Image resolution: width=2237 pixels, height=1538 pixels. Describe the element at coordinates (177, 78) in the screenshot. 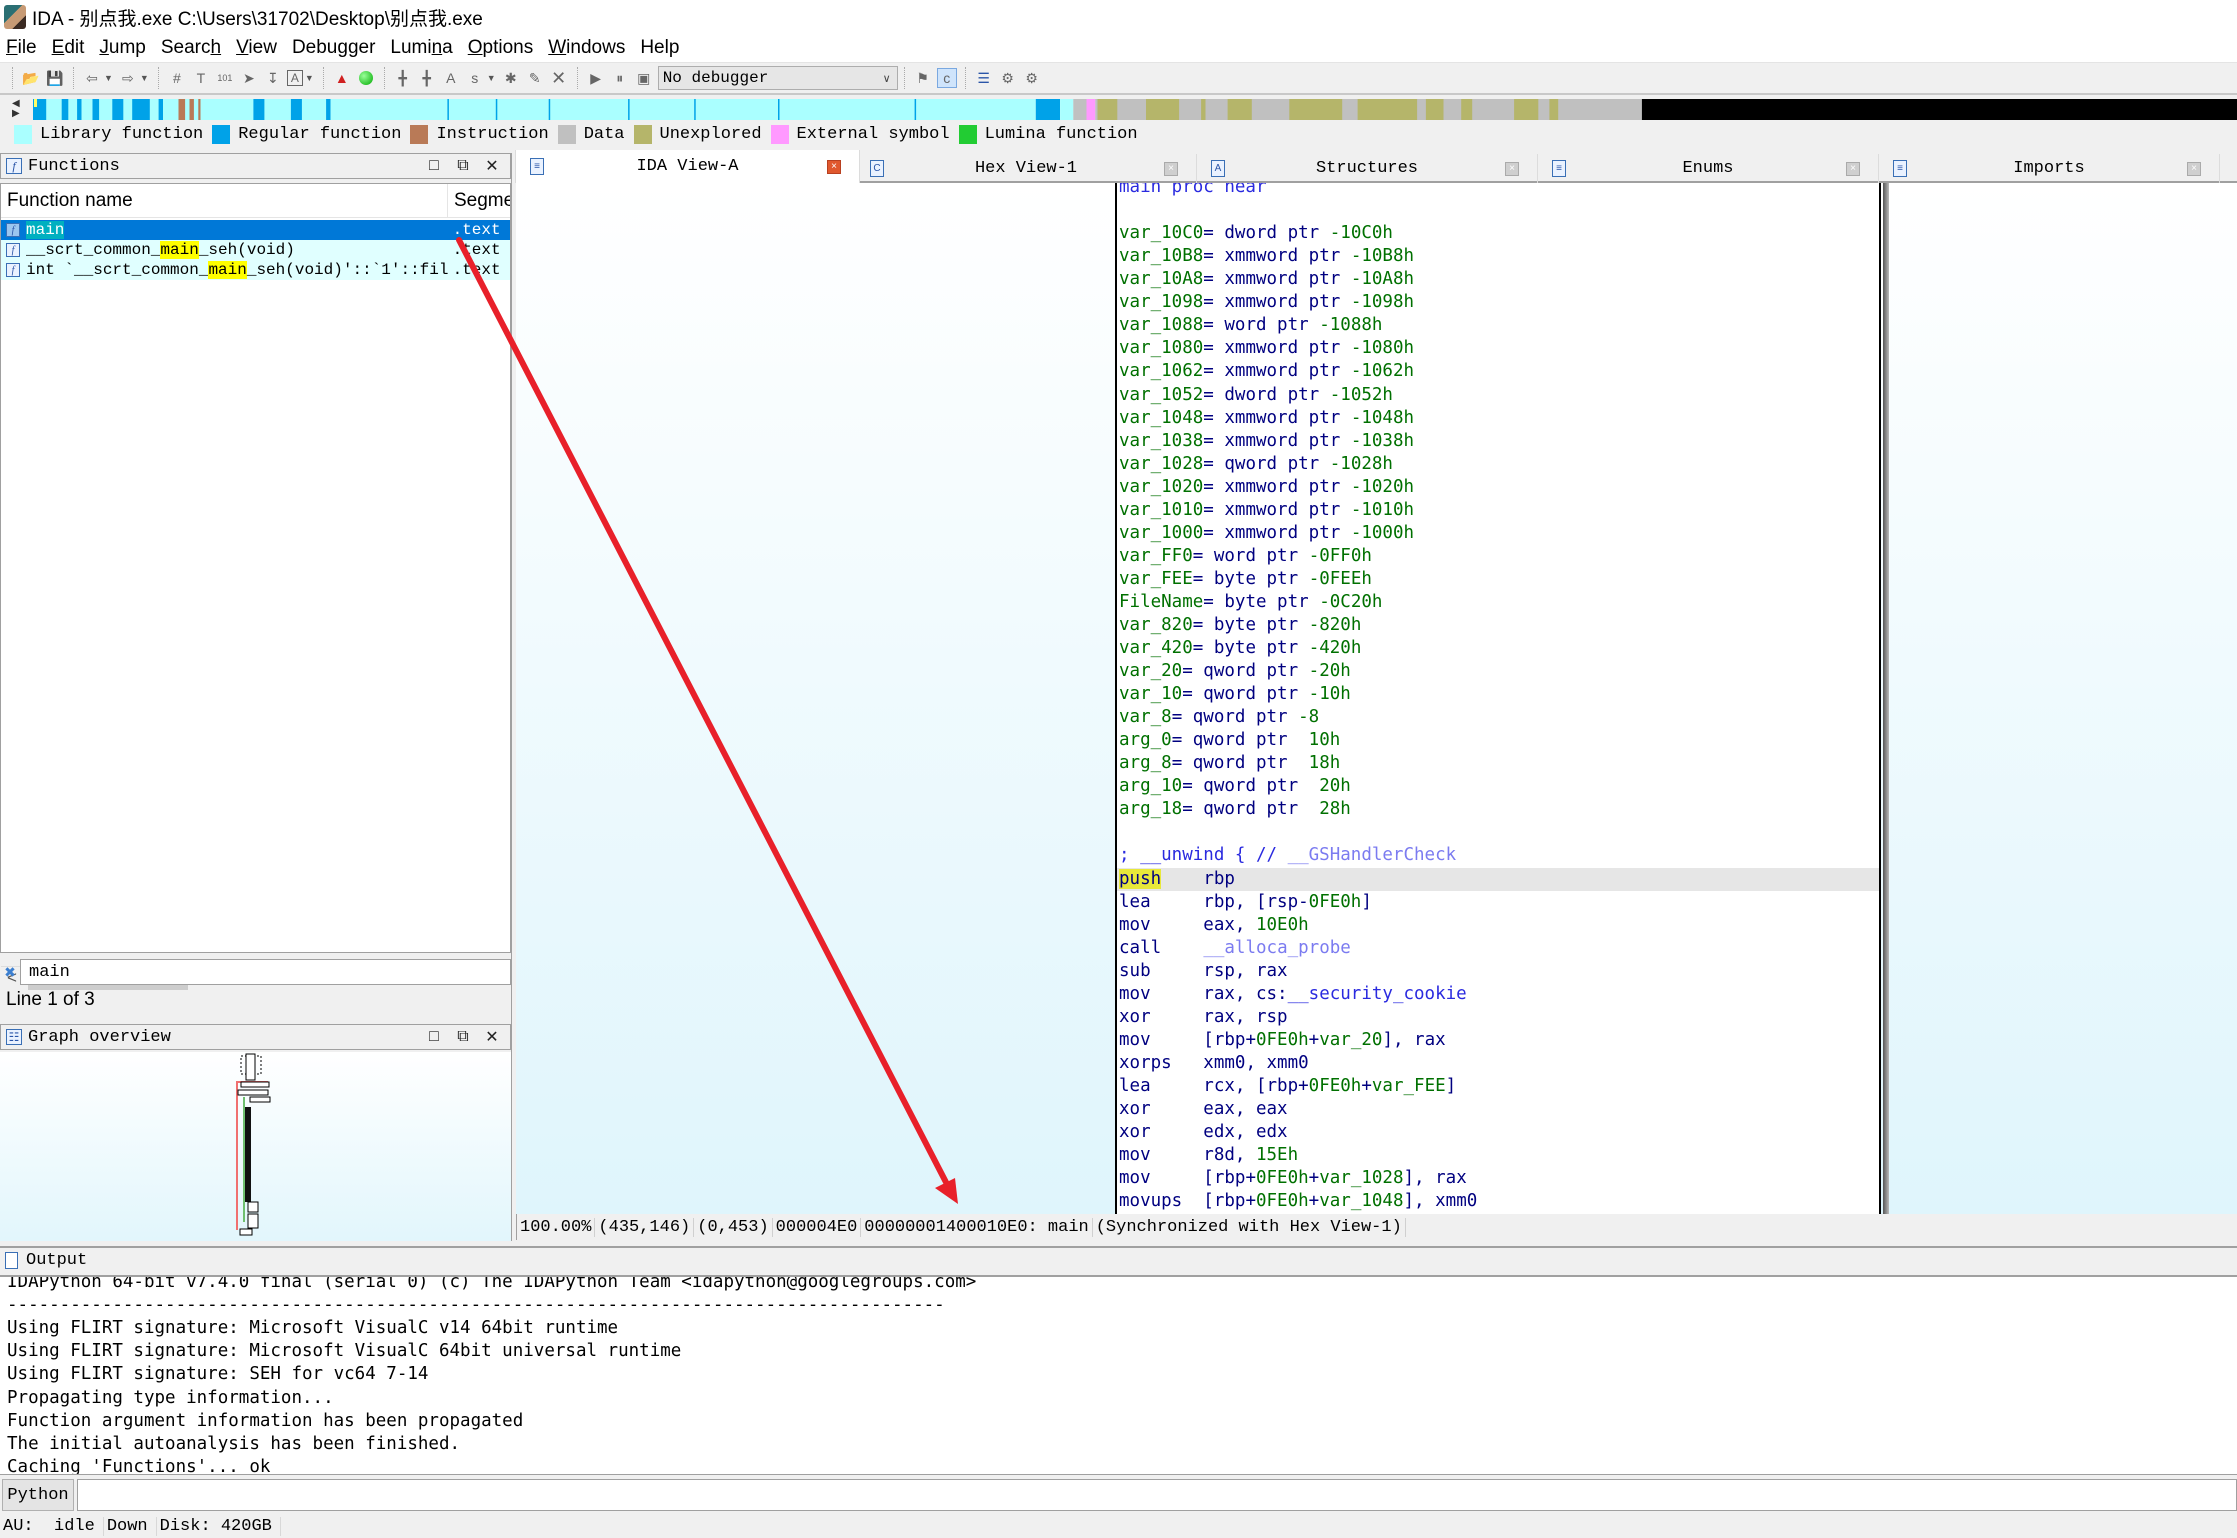

I see `search-binary-icon: #` at that location.